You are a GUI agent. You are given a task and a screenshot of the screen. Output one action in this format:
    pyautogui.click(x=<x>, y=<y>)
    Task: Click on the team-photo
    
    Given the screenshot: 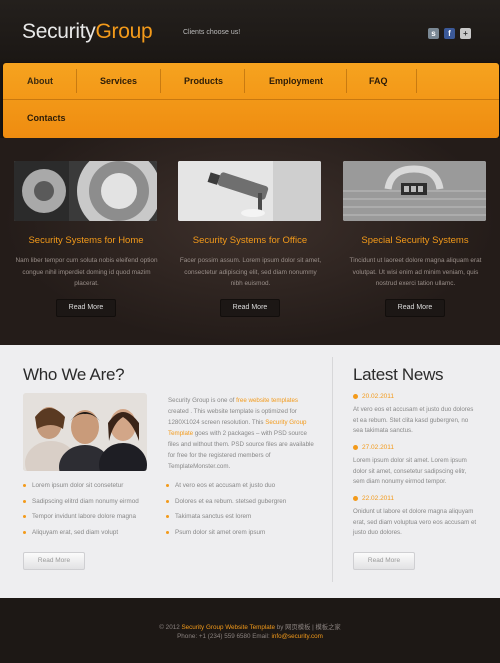 What is the action you would take?
    pyautogui.click(x=85, y=432)
    